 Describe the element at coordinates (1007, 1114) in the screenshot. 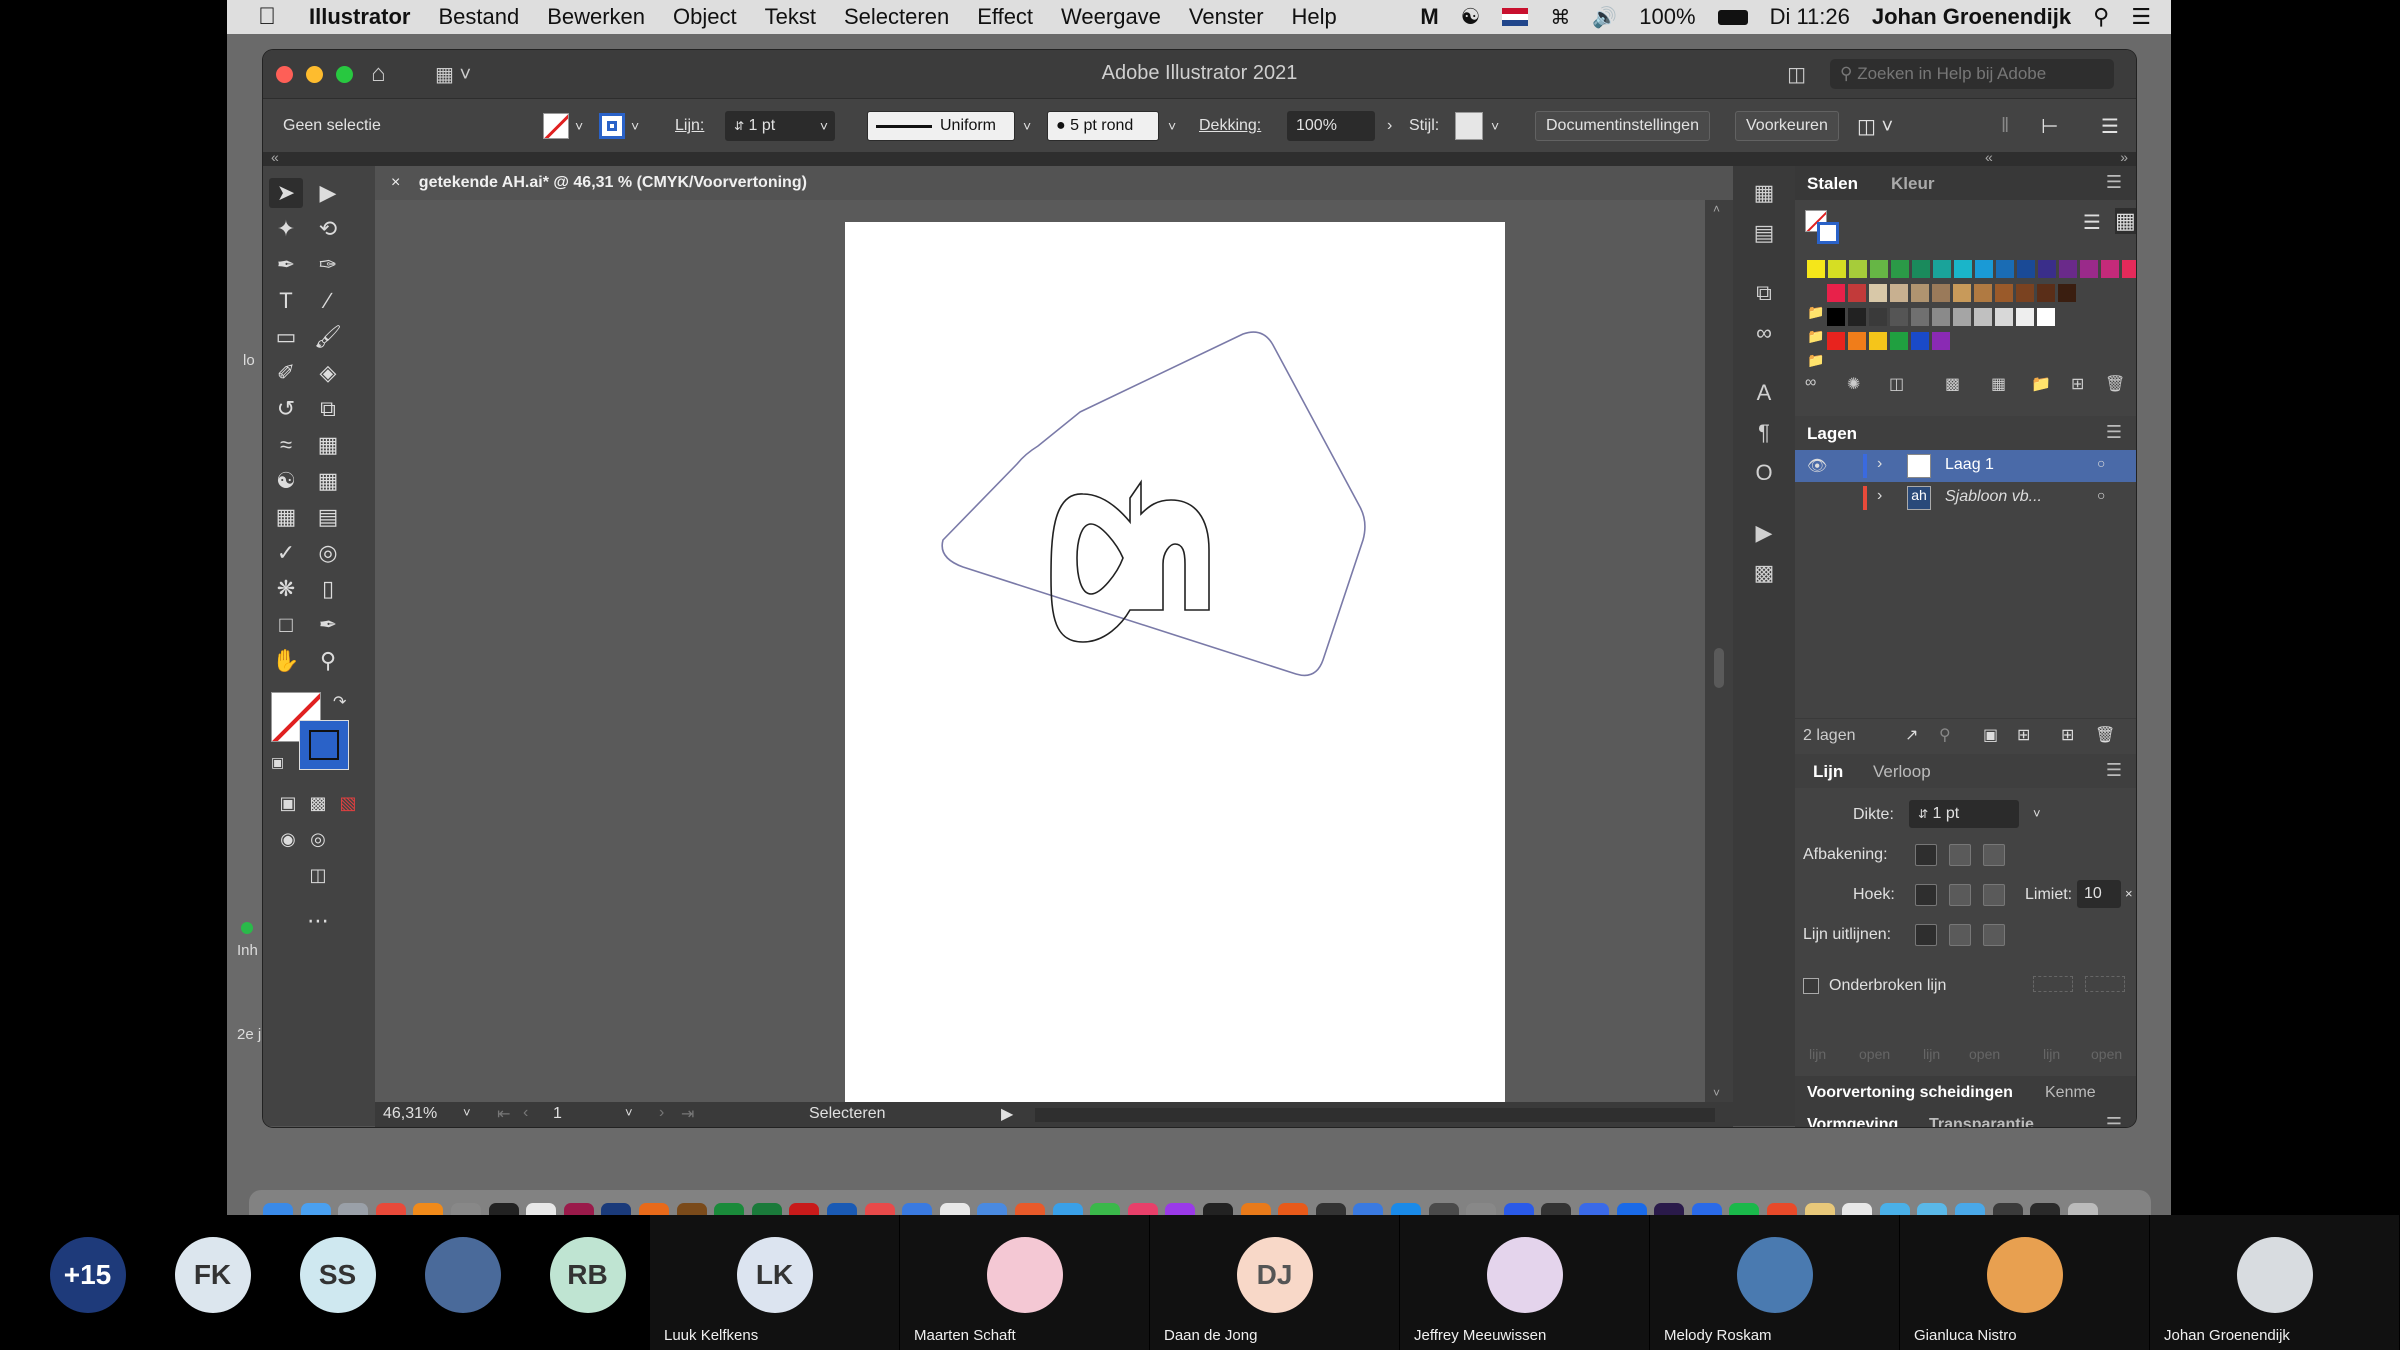

I see `status-menu-icon: ▶` at that location.